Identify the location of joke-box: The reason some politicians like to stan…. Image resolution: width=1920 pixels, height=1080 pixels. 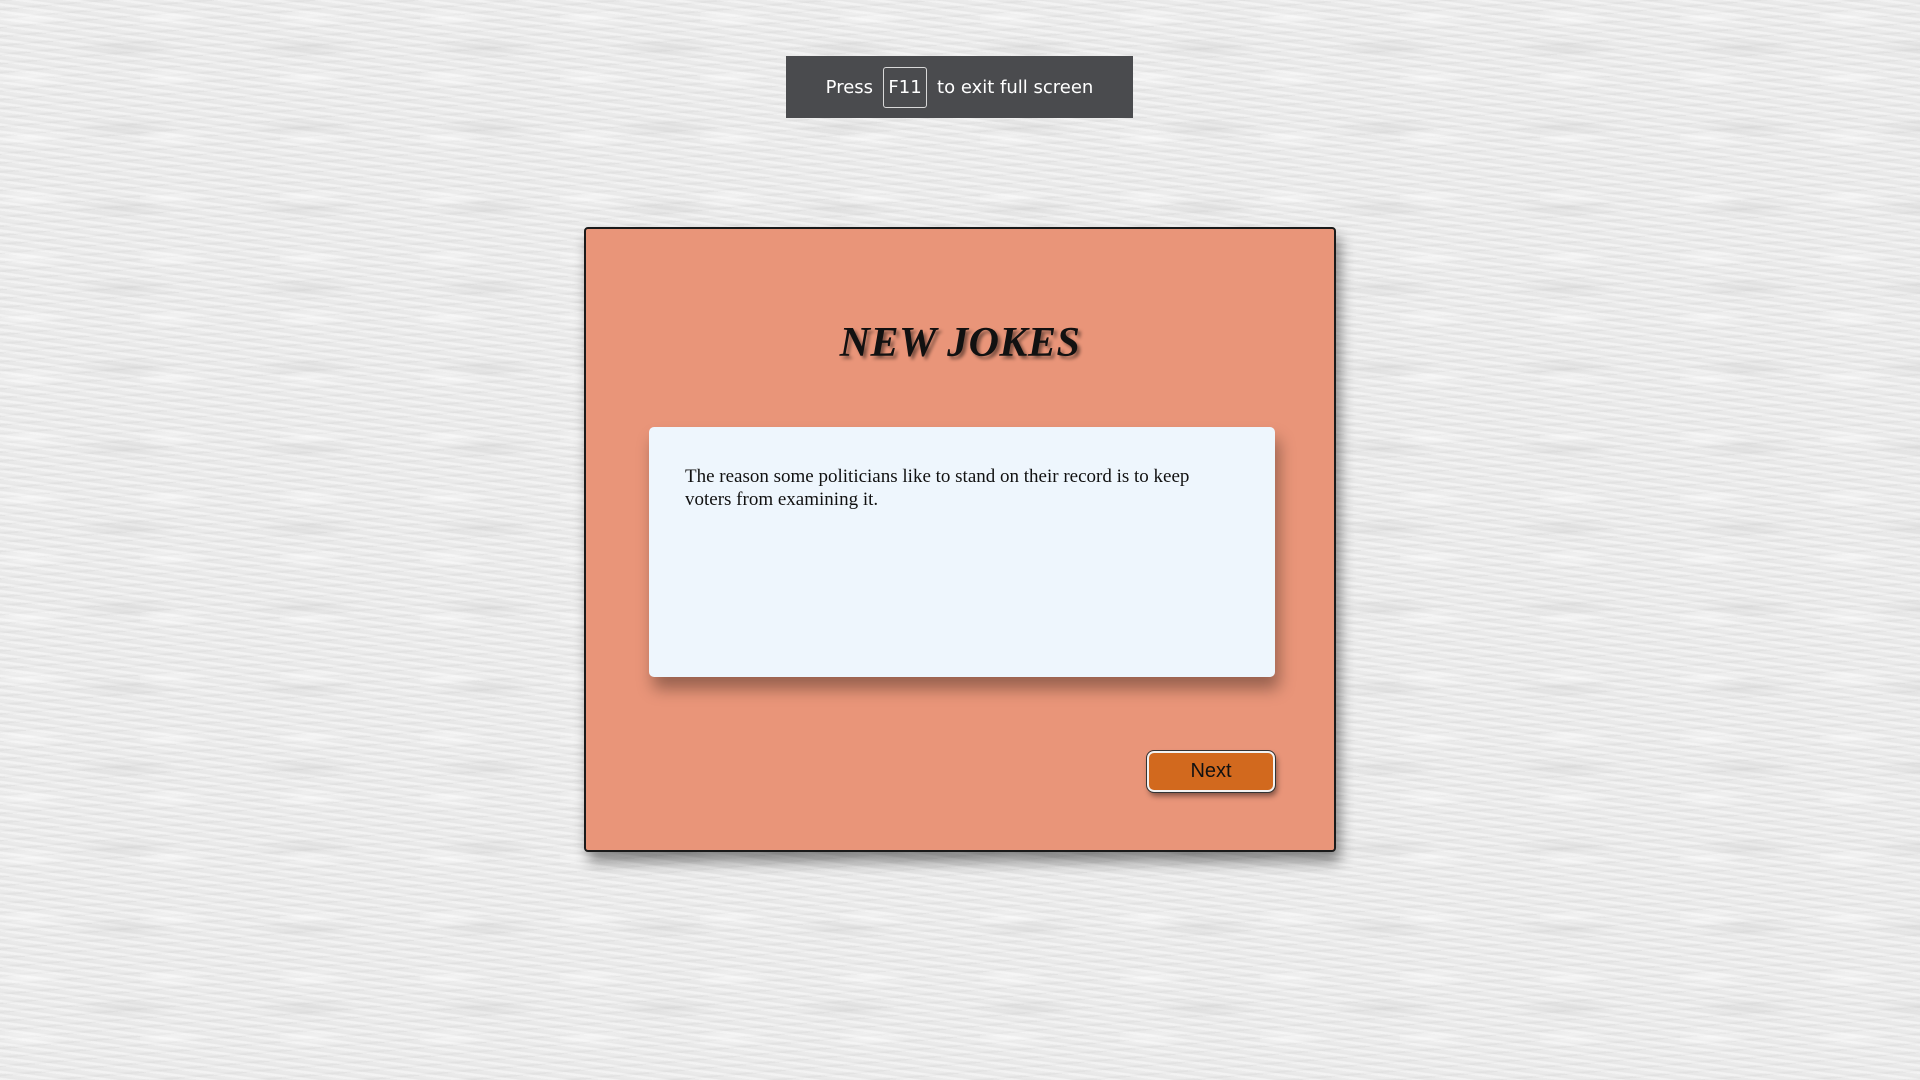
(962, 552).